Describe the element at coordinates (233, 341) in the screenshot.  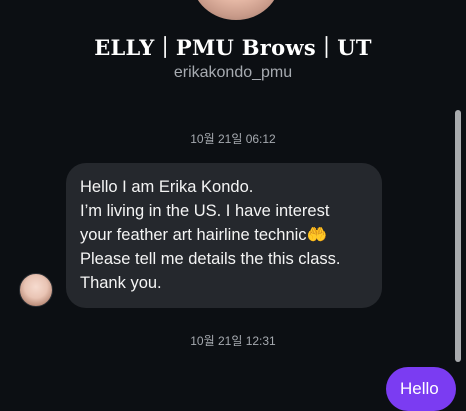
I see `message-timestamp: 10월 21일 12:31` at that location.